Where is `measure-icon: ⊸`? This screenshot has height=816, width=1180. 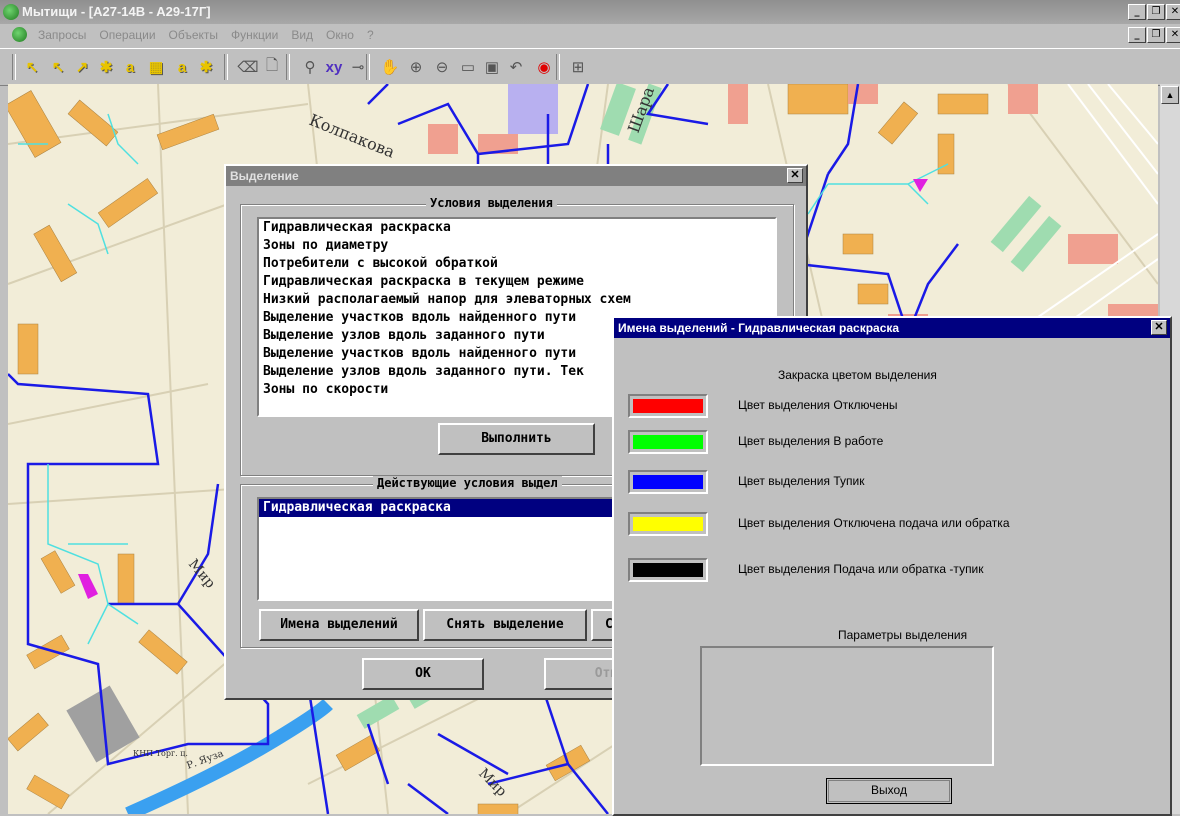
measure-icon: ⊸ is located at coordinates (358, 67).